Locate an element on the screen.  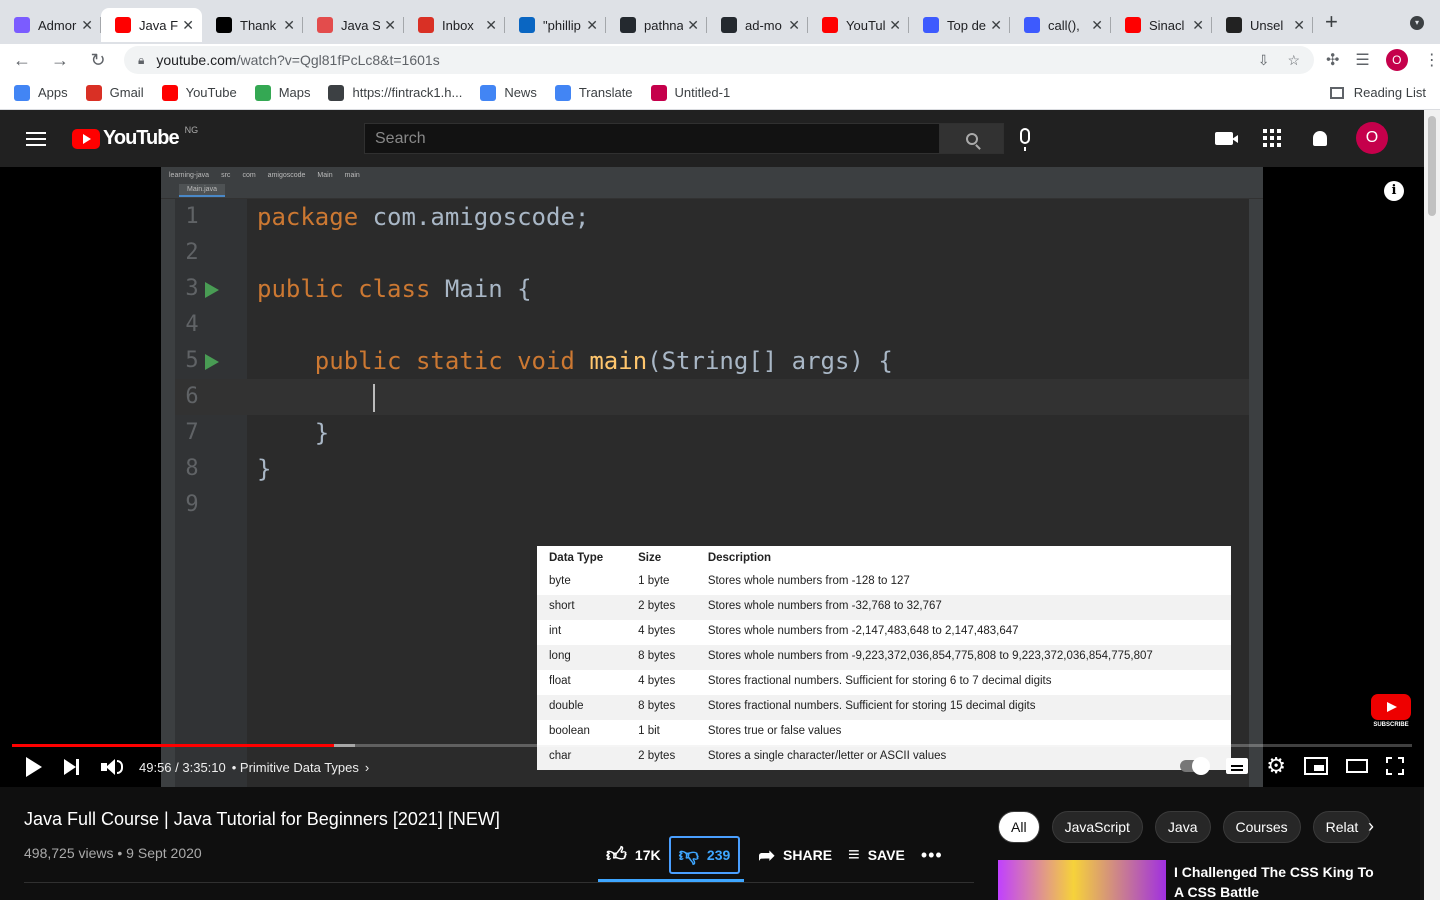
browser-tab: Top de ✕ is located at coordinates (959, 25).